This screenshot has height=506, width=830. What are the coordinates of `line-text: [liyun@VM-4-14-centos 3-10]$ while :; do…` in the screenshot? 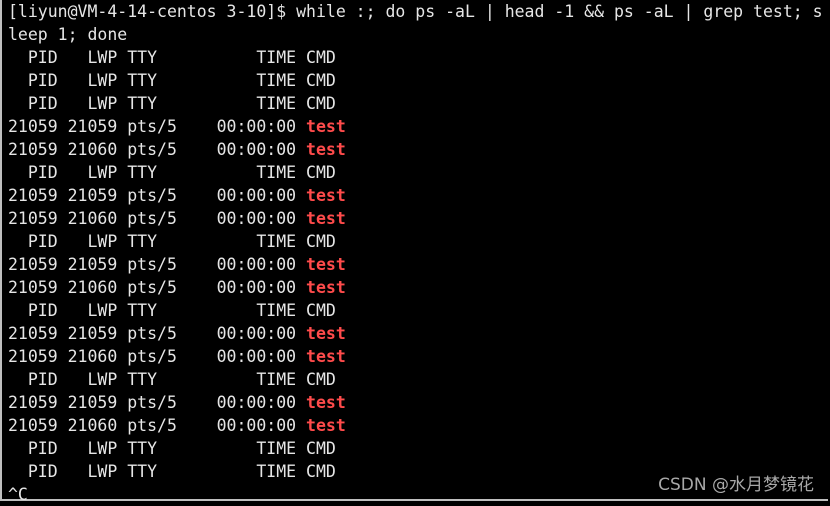 It's located at (415, 11).